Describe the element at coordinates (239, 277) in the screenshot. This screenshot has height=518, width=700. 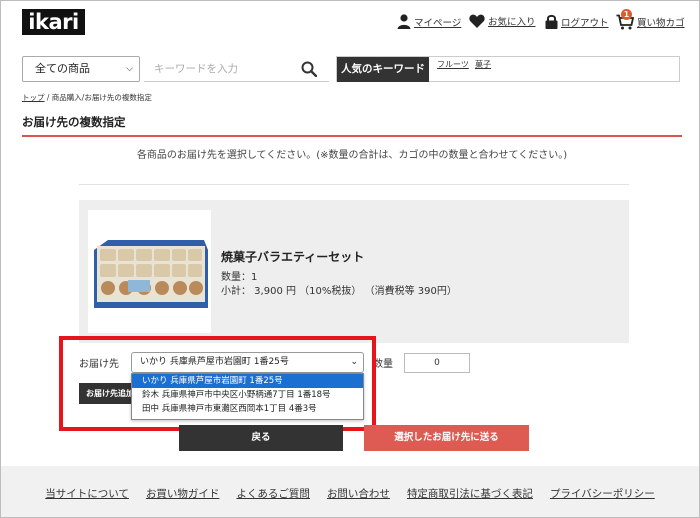
I see `product-quantity: 数量：1` at that location.